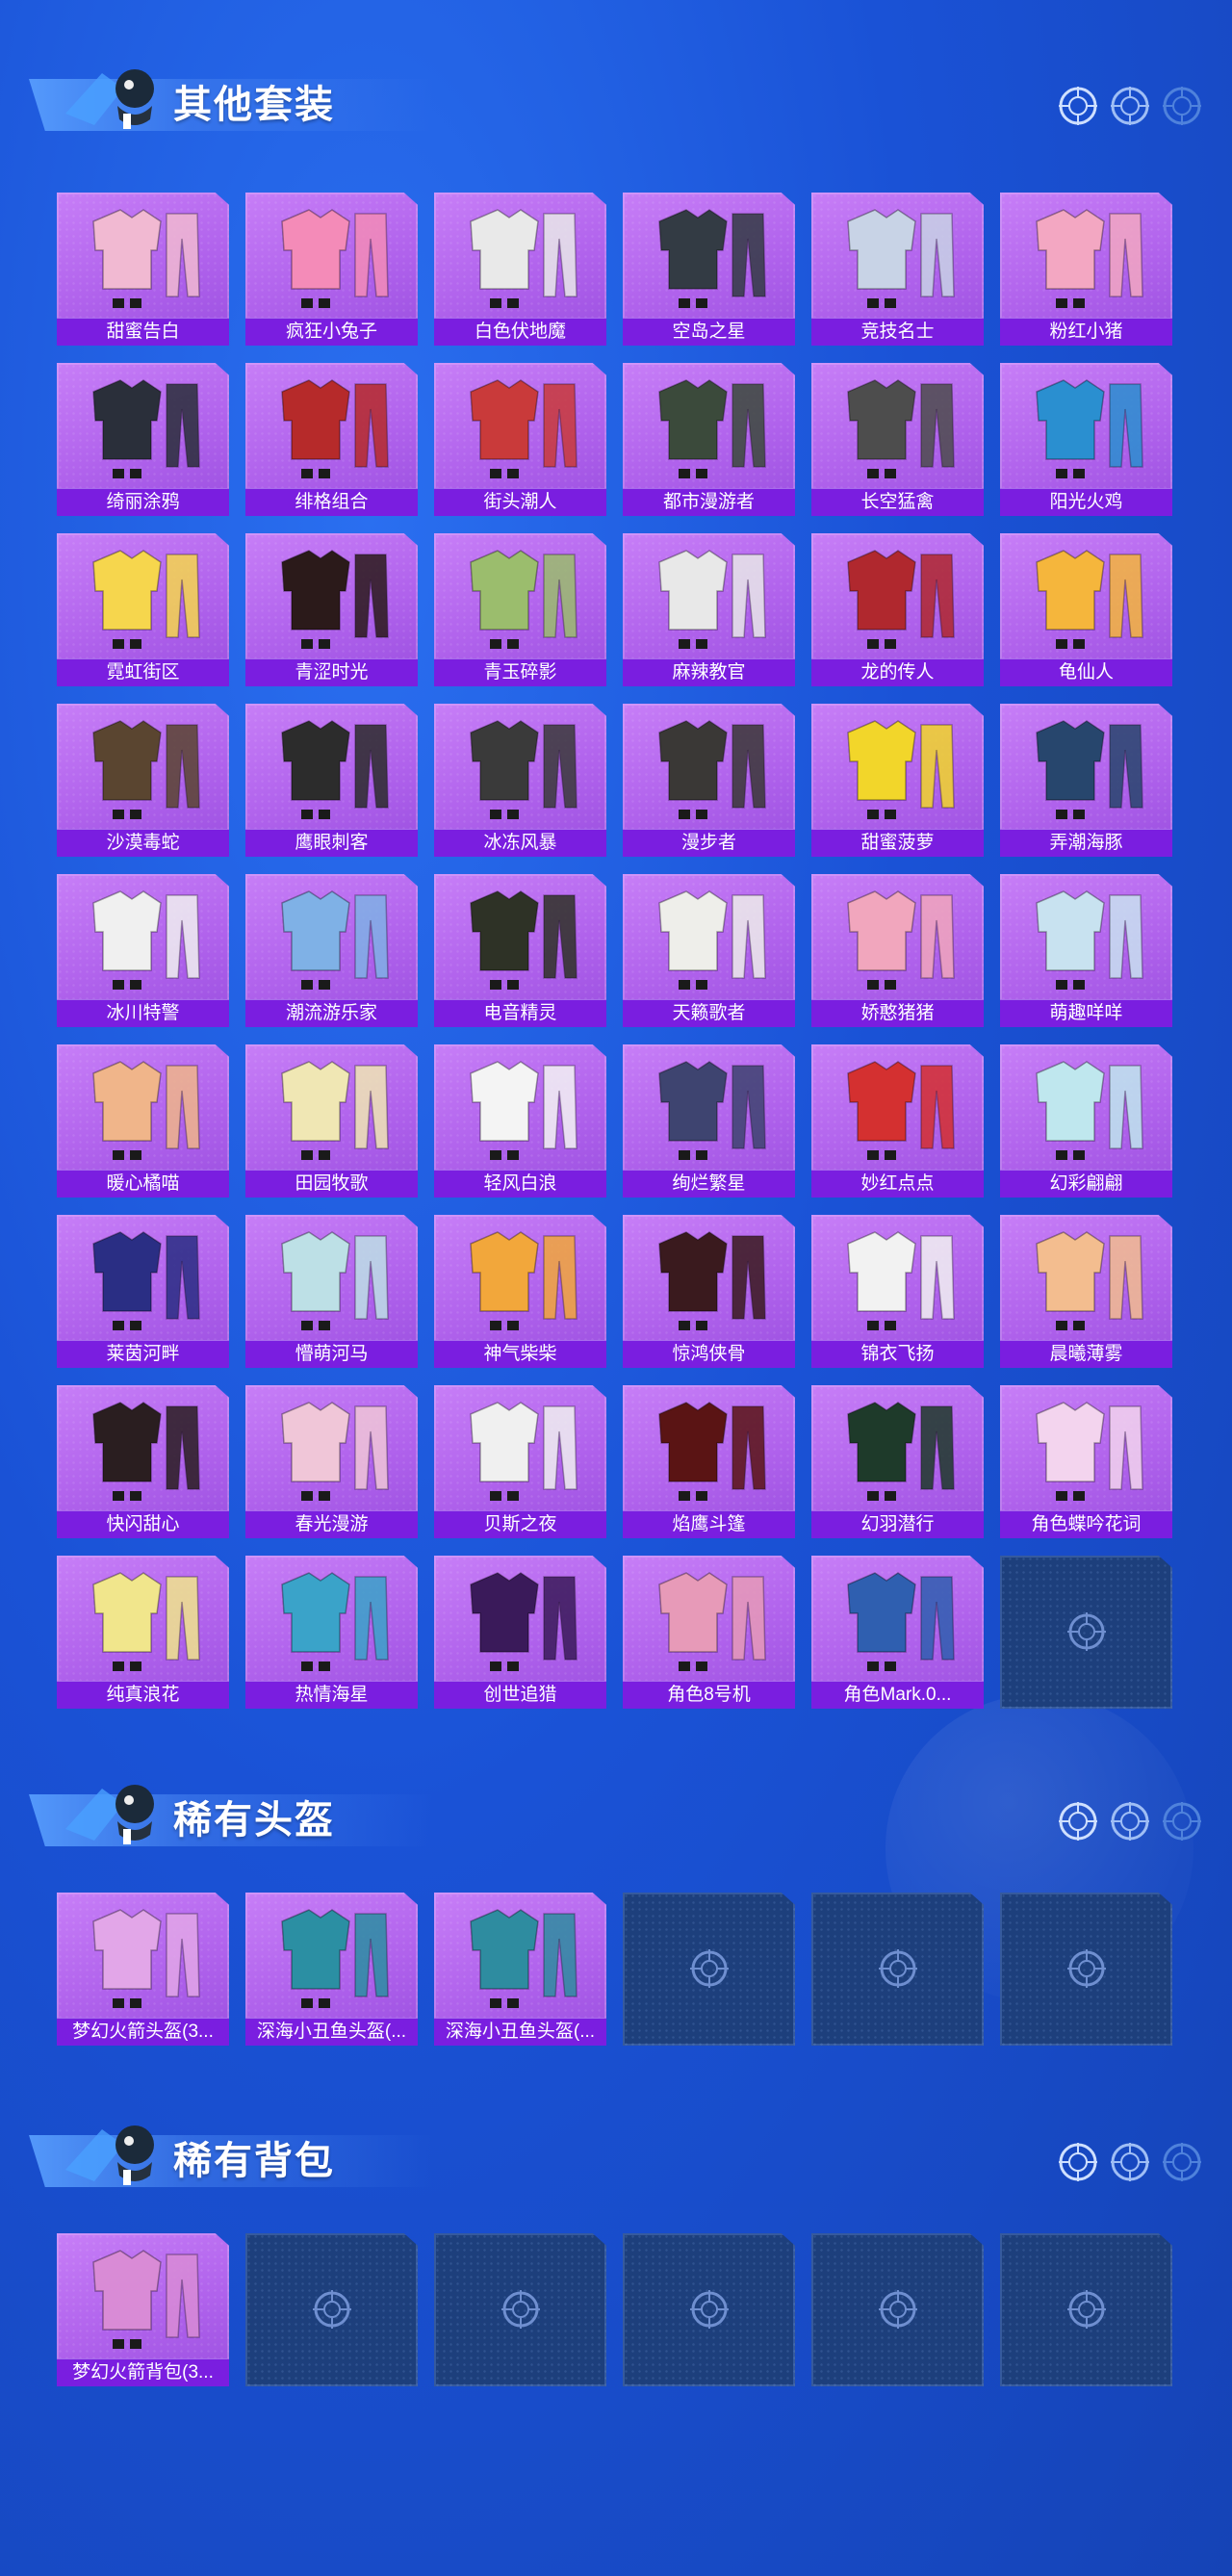 The height and width of the screenshot is (2576, 1232). What do you see at coordinates (709, 950) in the screenshot?
I see `item-card: 天籁歌者` at bounding box center [709, 950].